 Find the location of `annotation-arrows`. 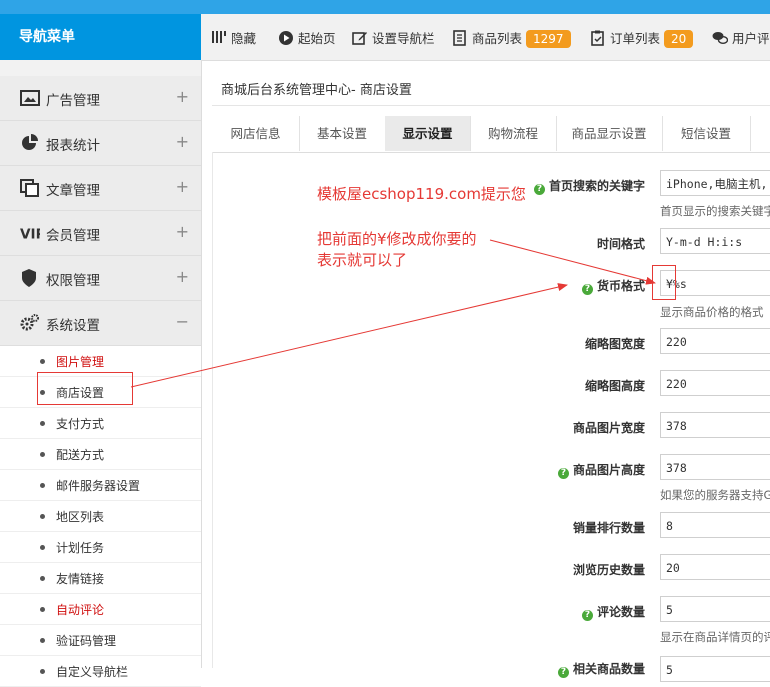

annotation-arrows is located at coordinates (393, 313).